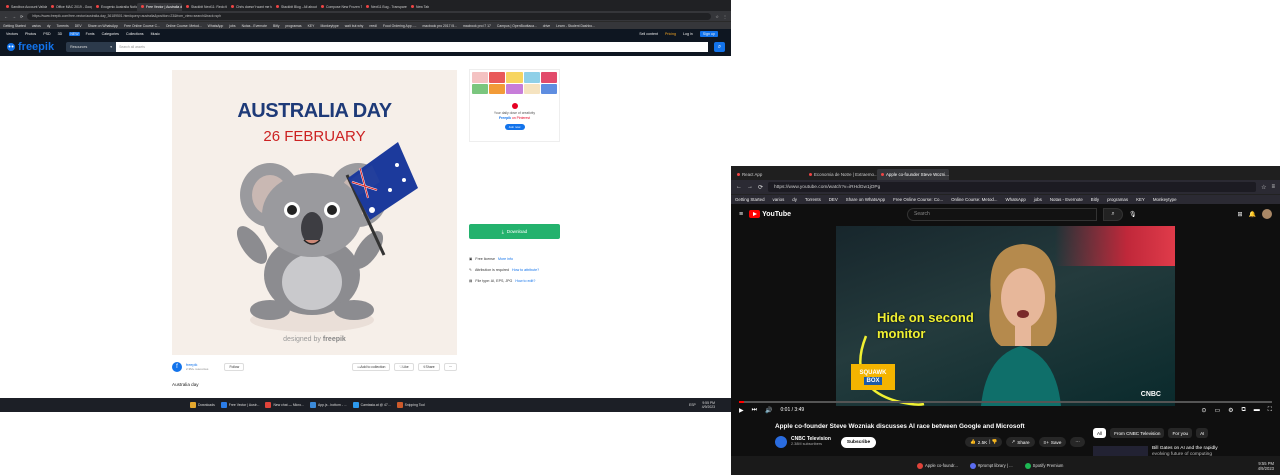  I want to click on nav-item: Photos, so click(30, 34).